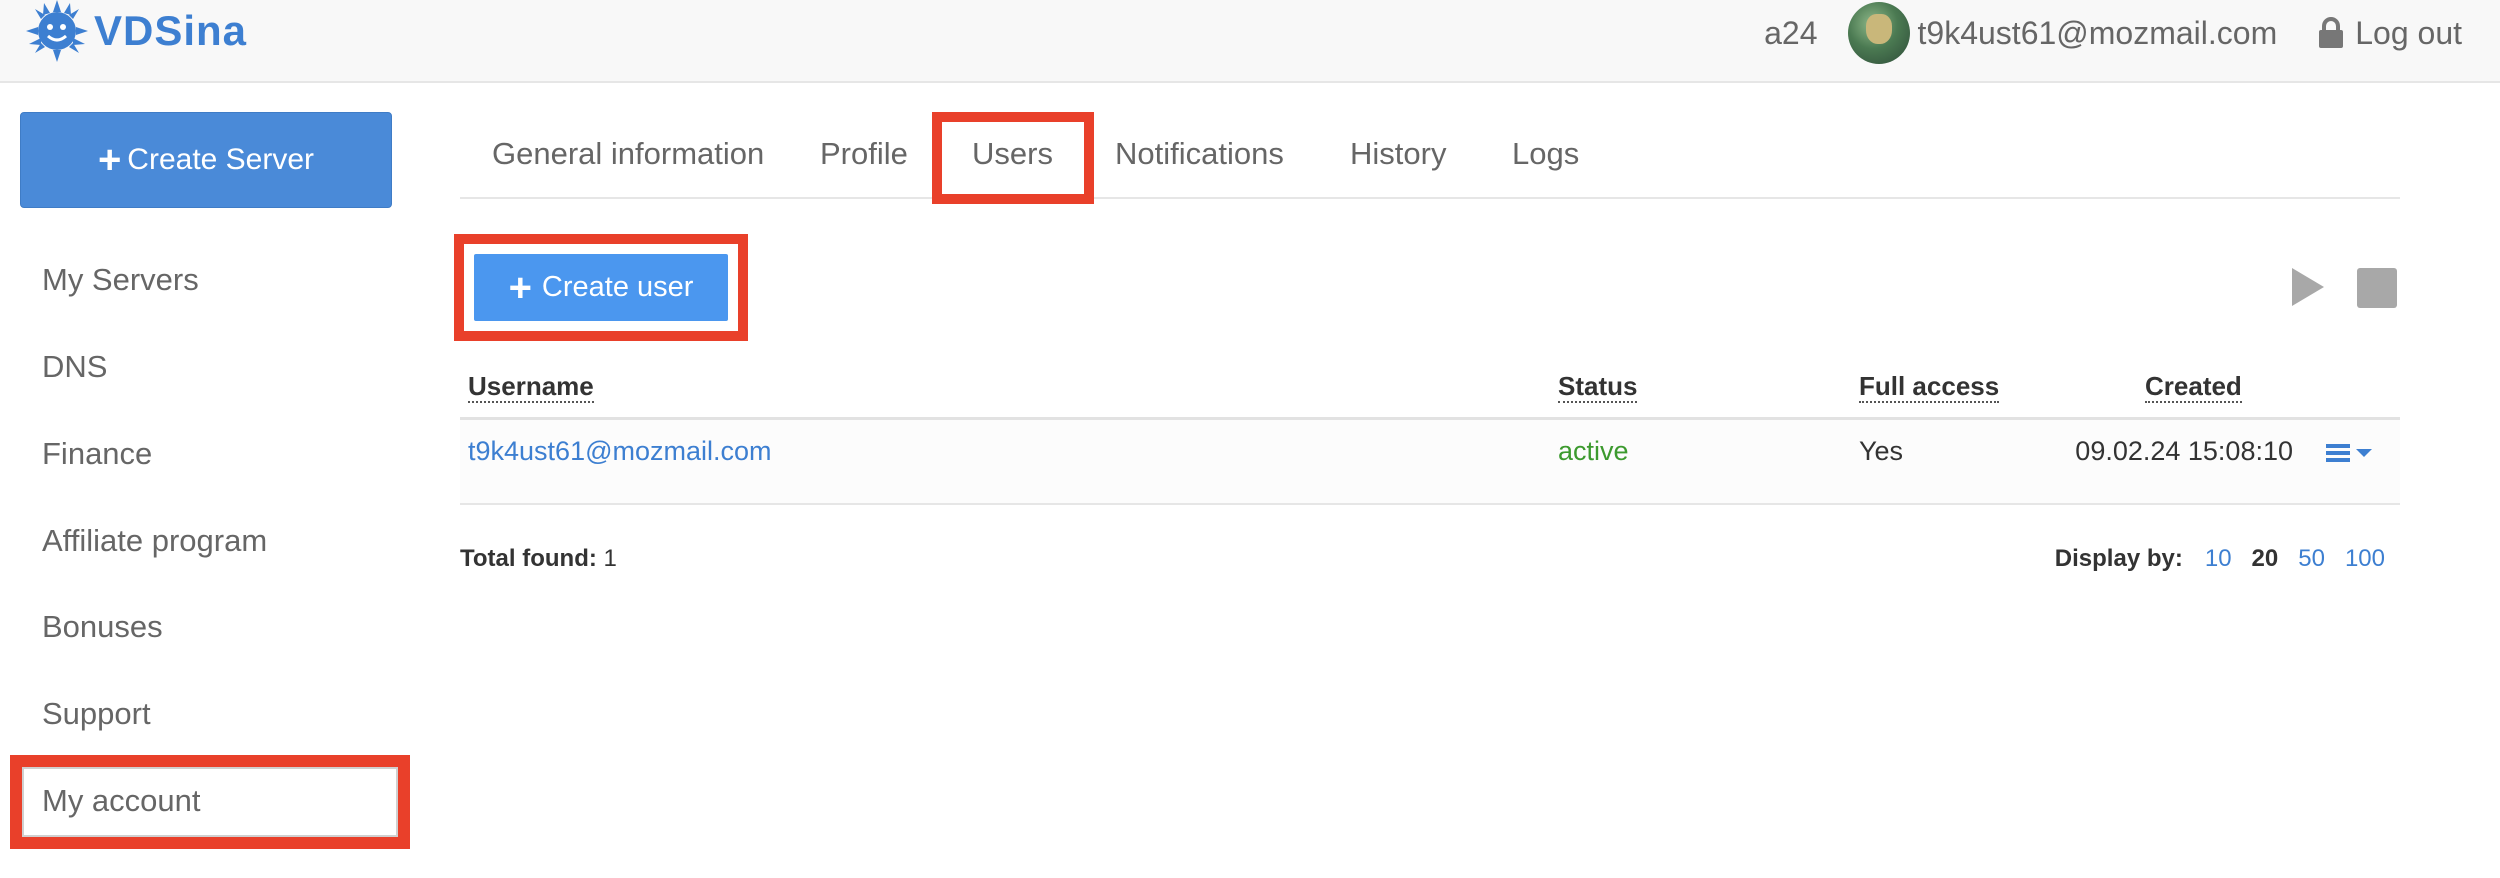  I want to click on stop-icon, so click(2377, 288).